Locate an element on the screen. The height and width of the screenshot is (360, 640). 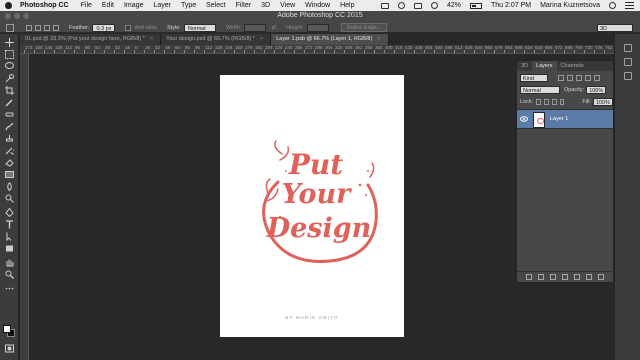
adjustment-layer-icon is located at coordinates (565, 277).